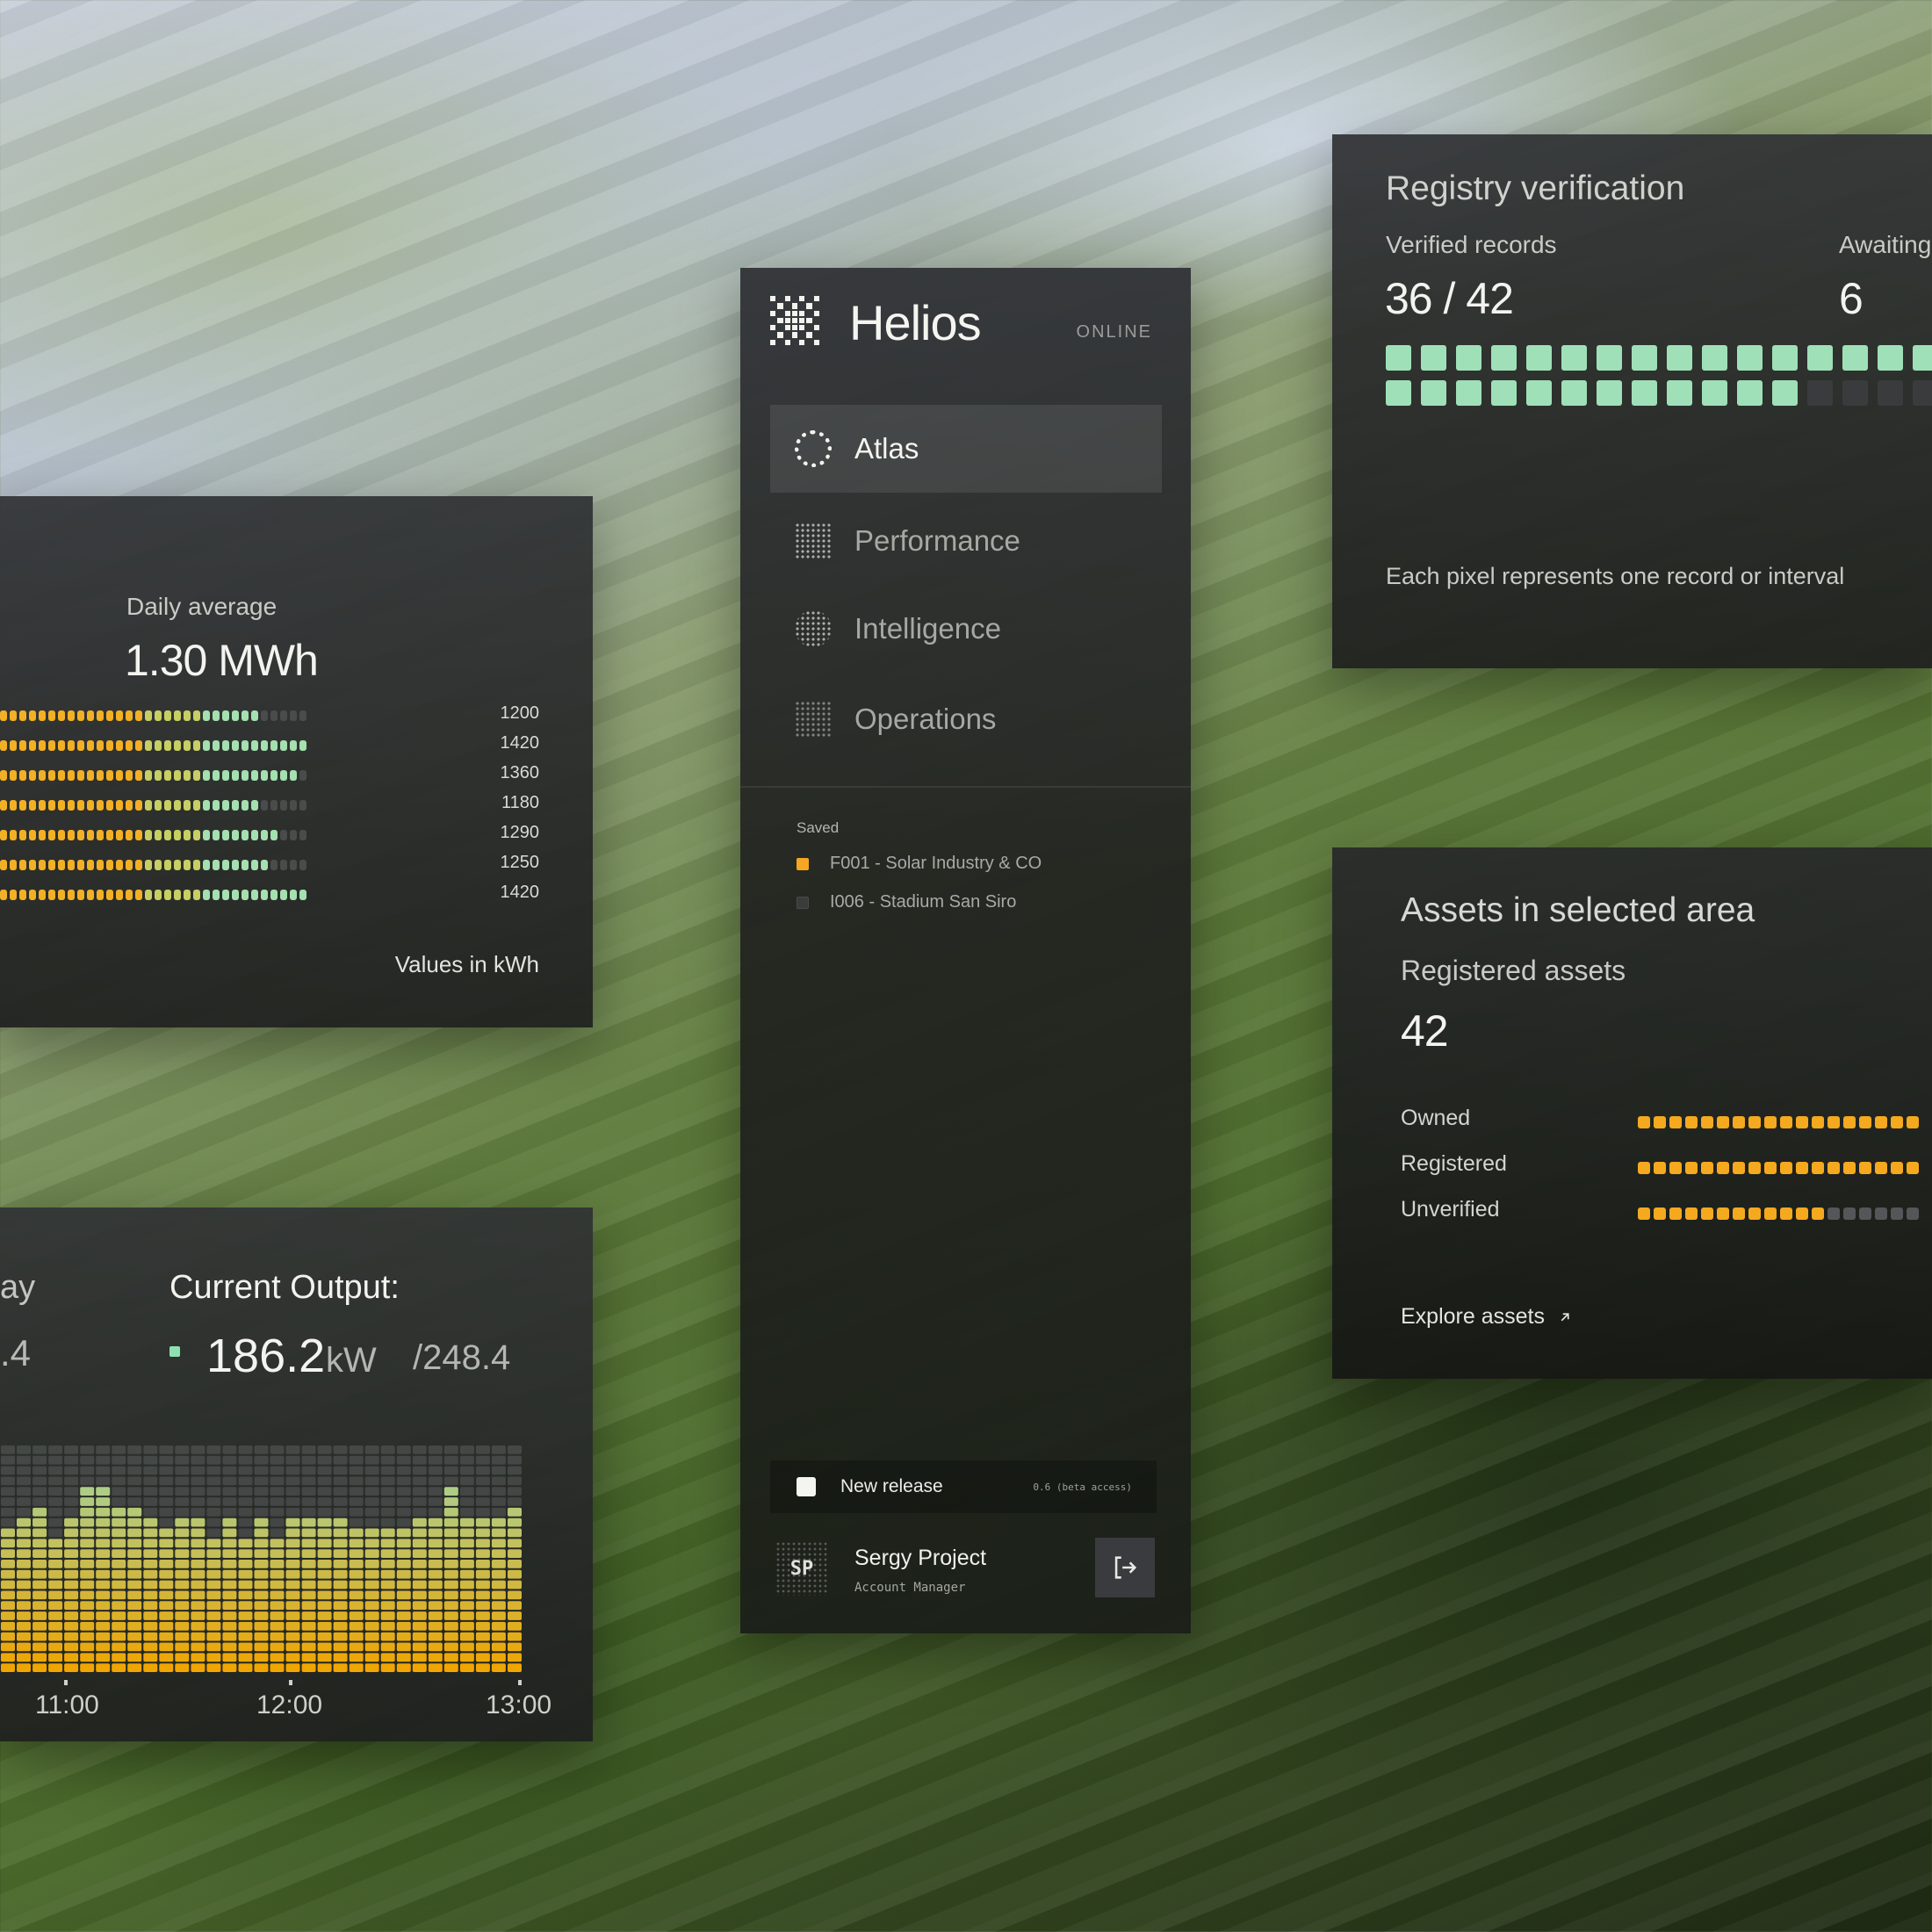 This screenshot has width=1932, height=1932. I want to click on output-pixel-histogram, so click(261, 1559).